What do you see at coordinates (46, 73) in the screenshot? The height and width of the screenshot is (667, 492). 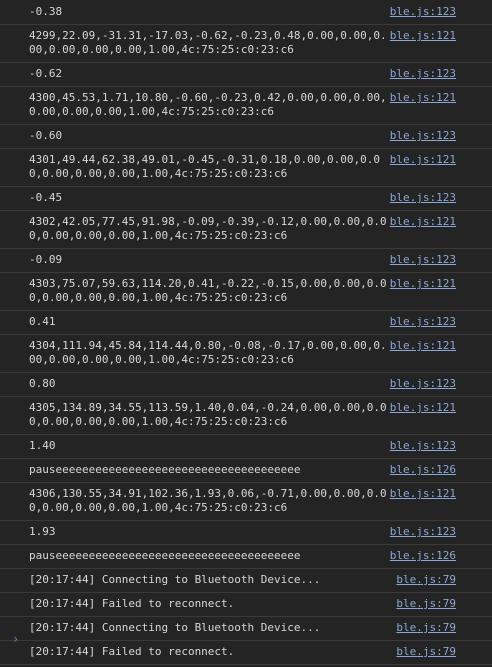 I see `console-message-text: -0.62` at bounding box center [46, 73].